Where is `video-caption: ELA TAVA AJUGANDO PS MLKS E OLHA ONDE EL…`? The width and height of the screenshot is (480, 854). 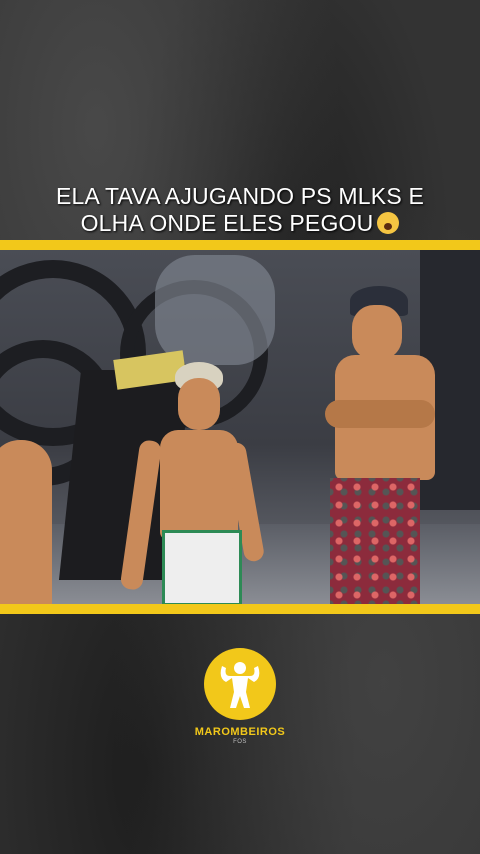 video-caption: ELA TAVA AJUGANDO PS MLKS E OLHA ONDE EL… is located at coordinates (240, 210).